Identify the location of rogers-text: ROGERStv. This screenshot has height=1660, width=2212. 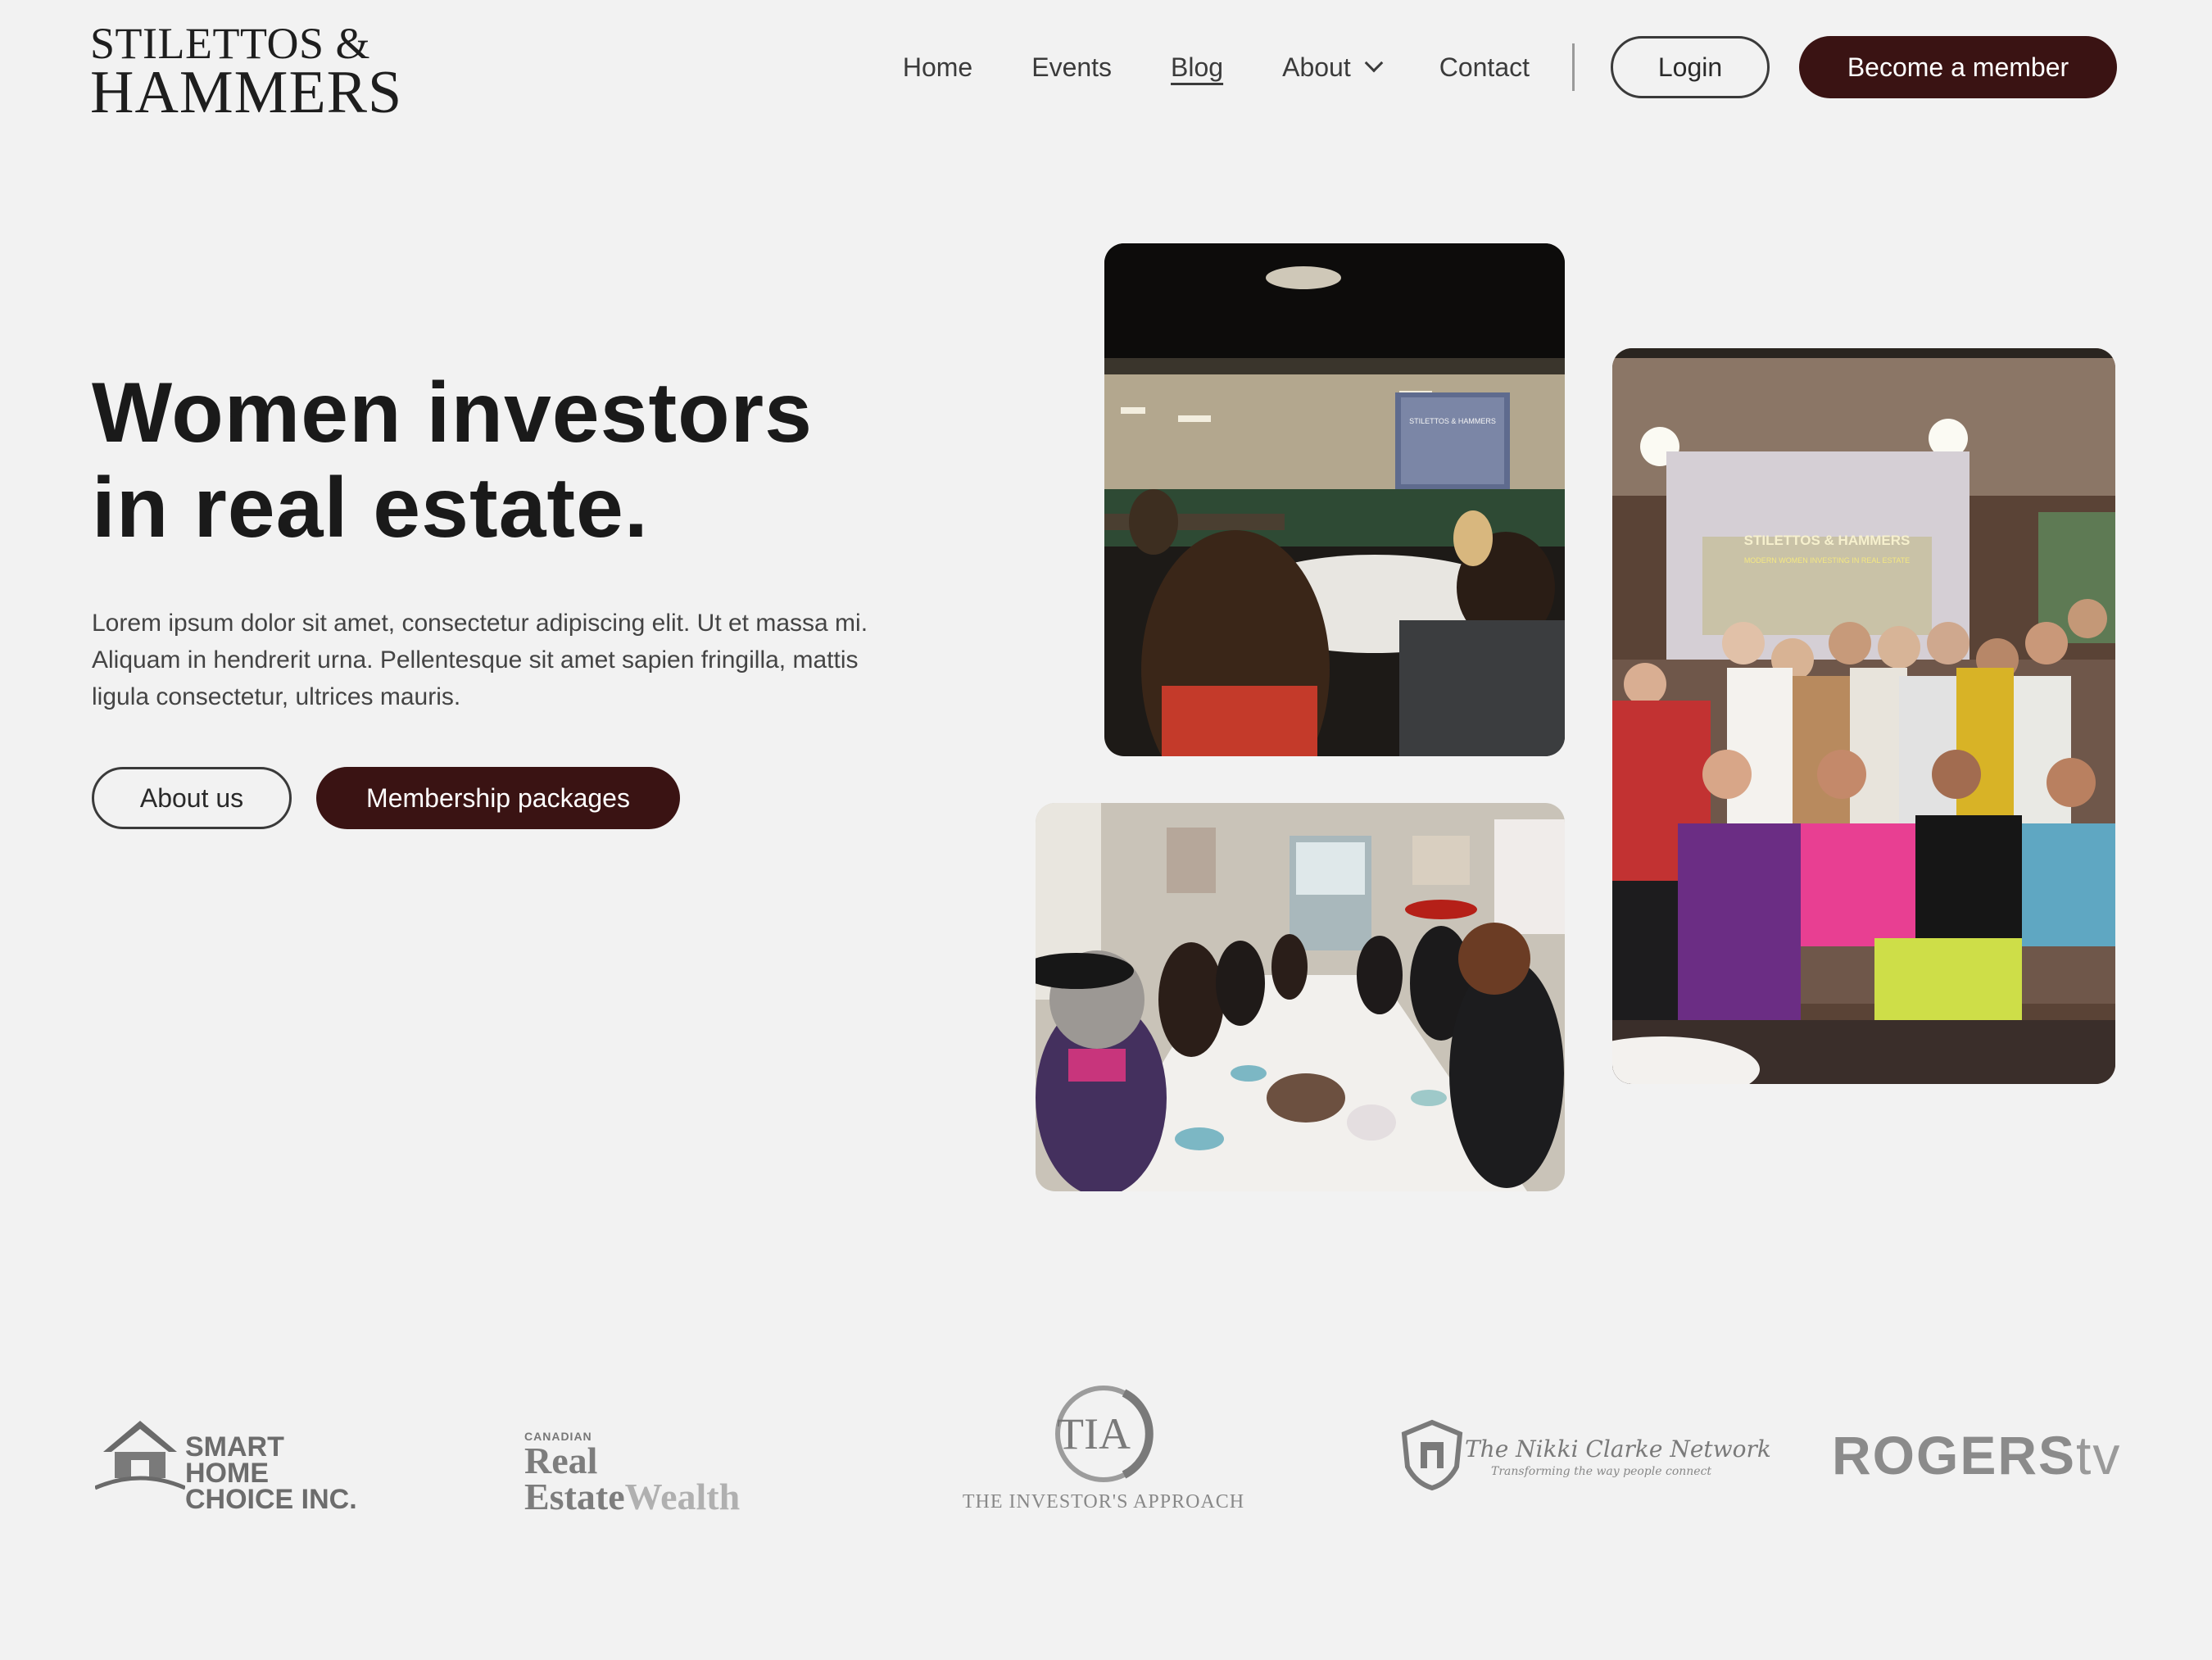
(1976, 1455).